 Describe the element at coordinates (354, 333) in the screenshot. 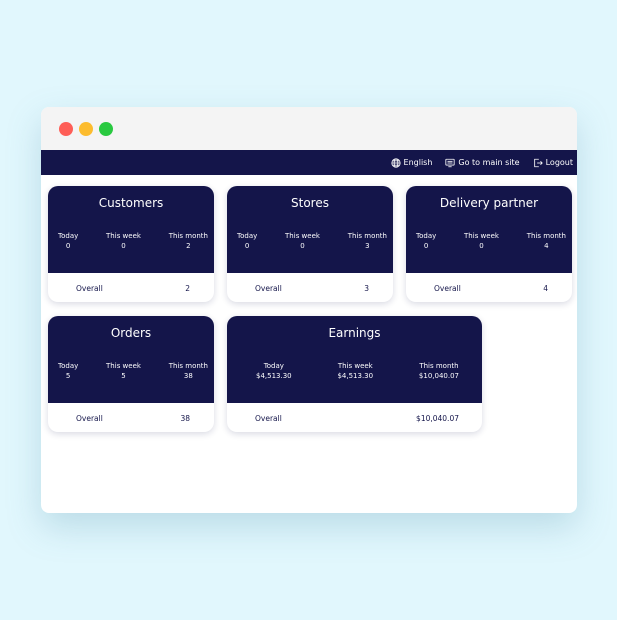

I see `card-title: Earnings` at that location.